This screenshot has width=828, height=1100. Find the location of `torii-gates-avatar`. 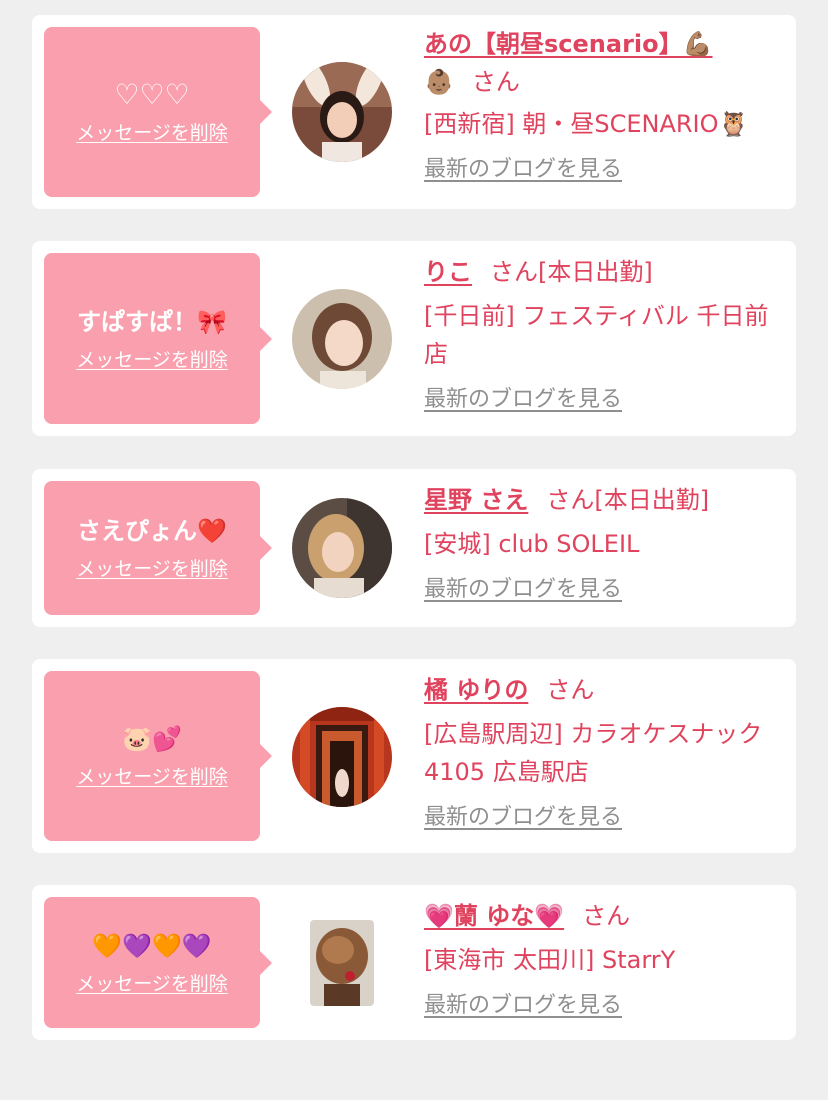

torii-gates-avatar is located at coordinates (342, 757).